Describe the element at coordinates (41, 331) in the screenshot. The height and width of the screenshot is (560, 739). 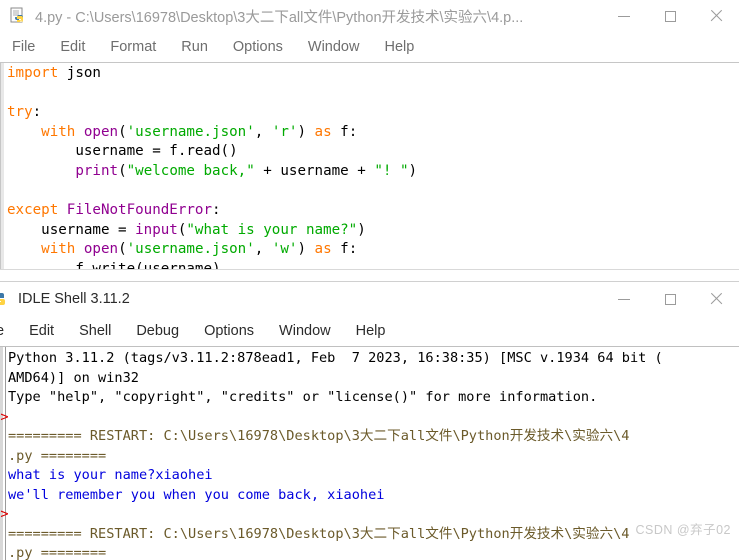
I see `shell-menu-edit: Edit` at that location.